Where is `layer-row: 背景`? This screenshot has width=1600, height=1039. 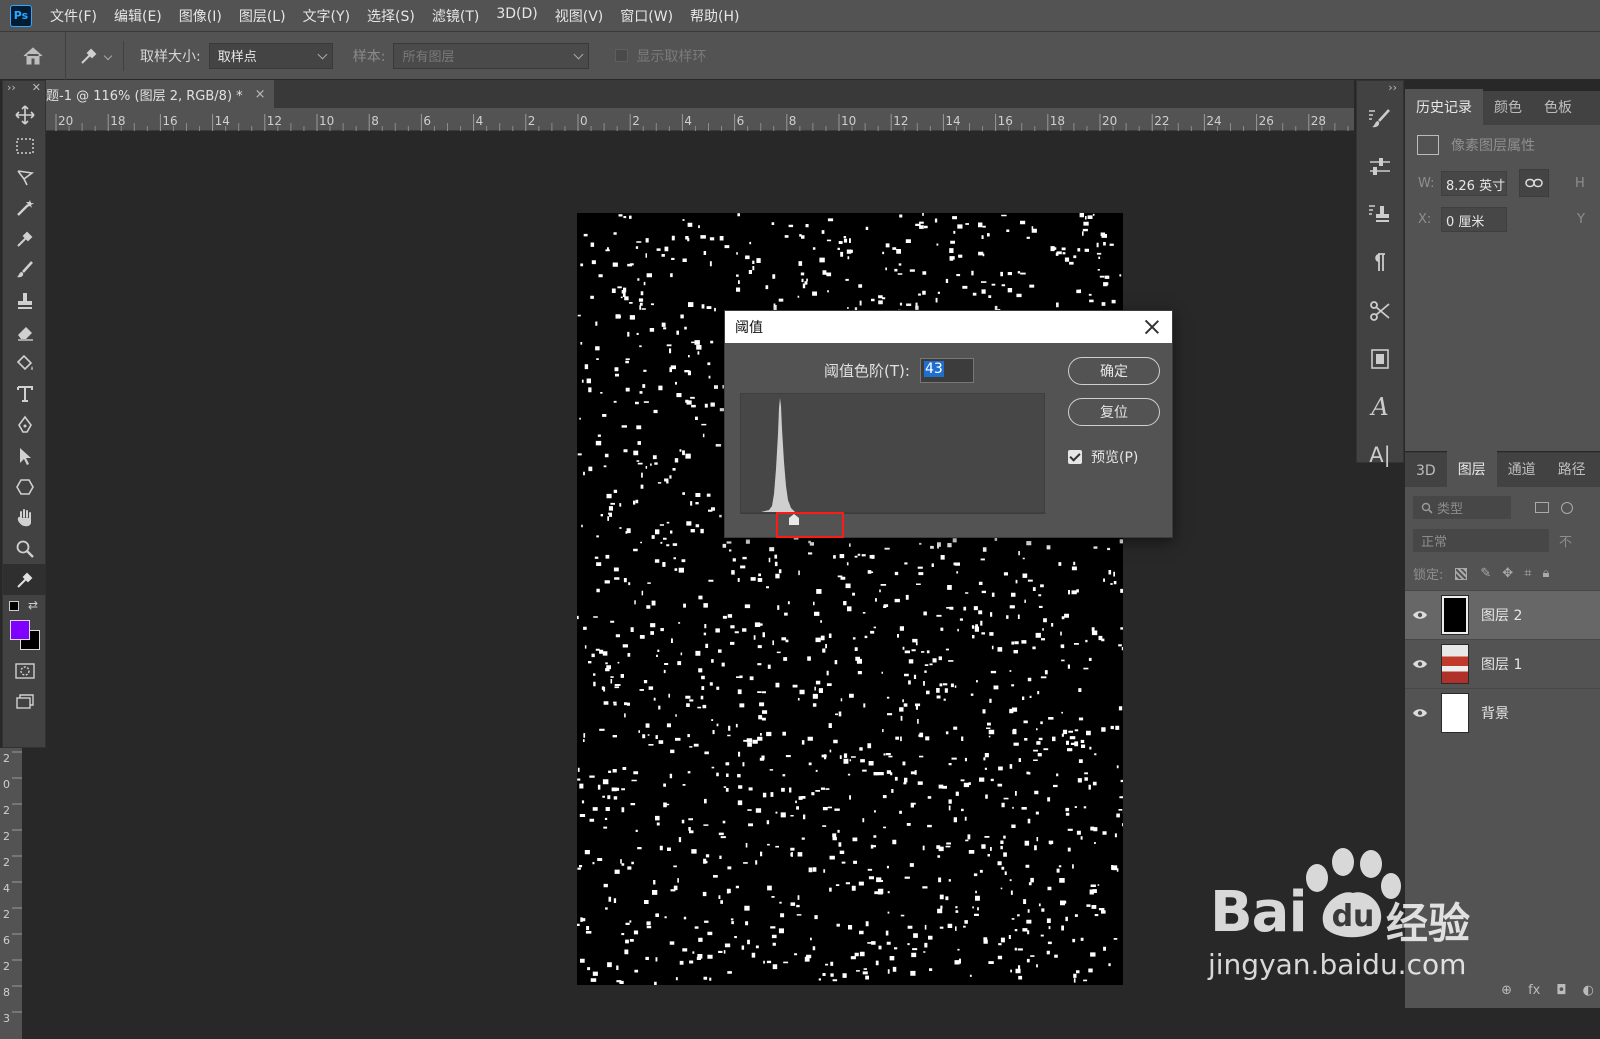 layer-row: 背景 is located at coordinates (1502, 712).